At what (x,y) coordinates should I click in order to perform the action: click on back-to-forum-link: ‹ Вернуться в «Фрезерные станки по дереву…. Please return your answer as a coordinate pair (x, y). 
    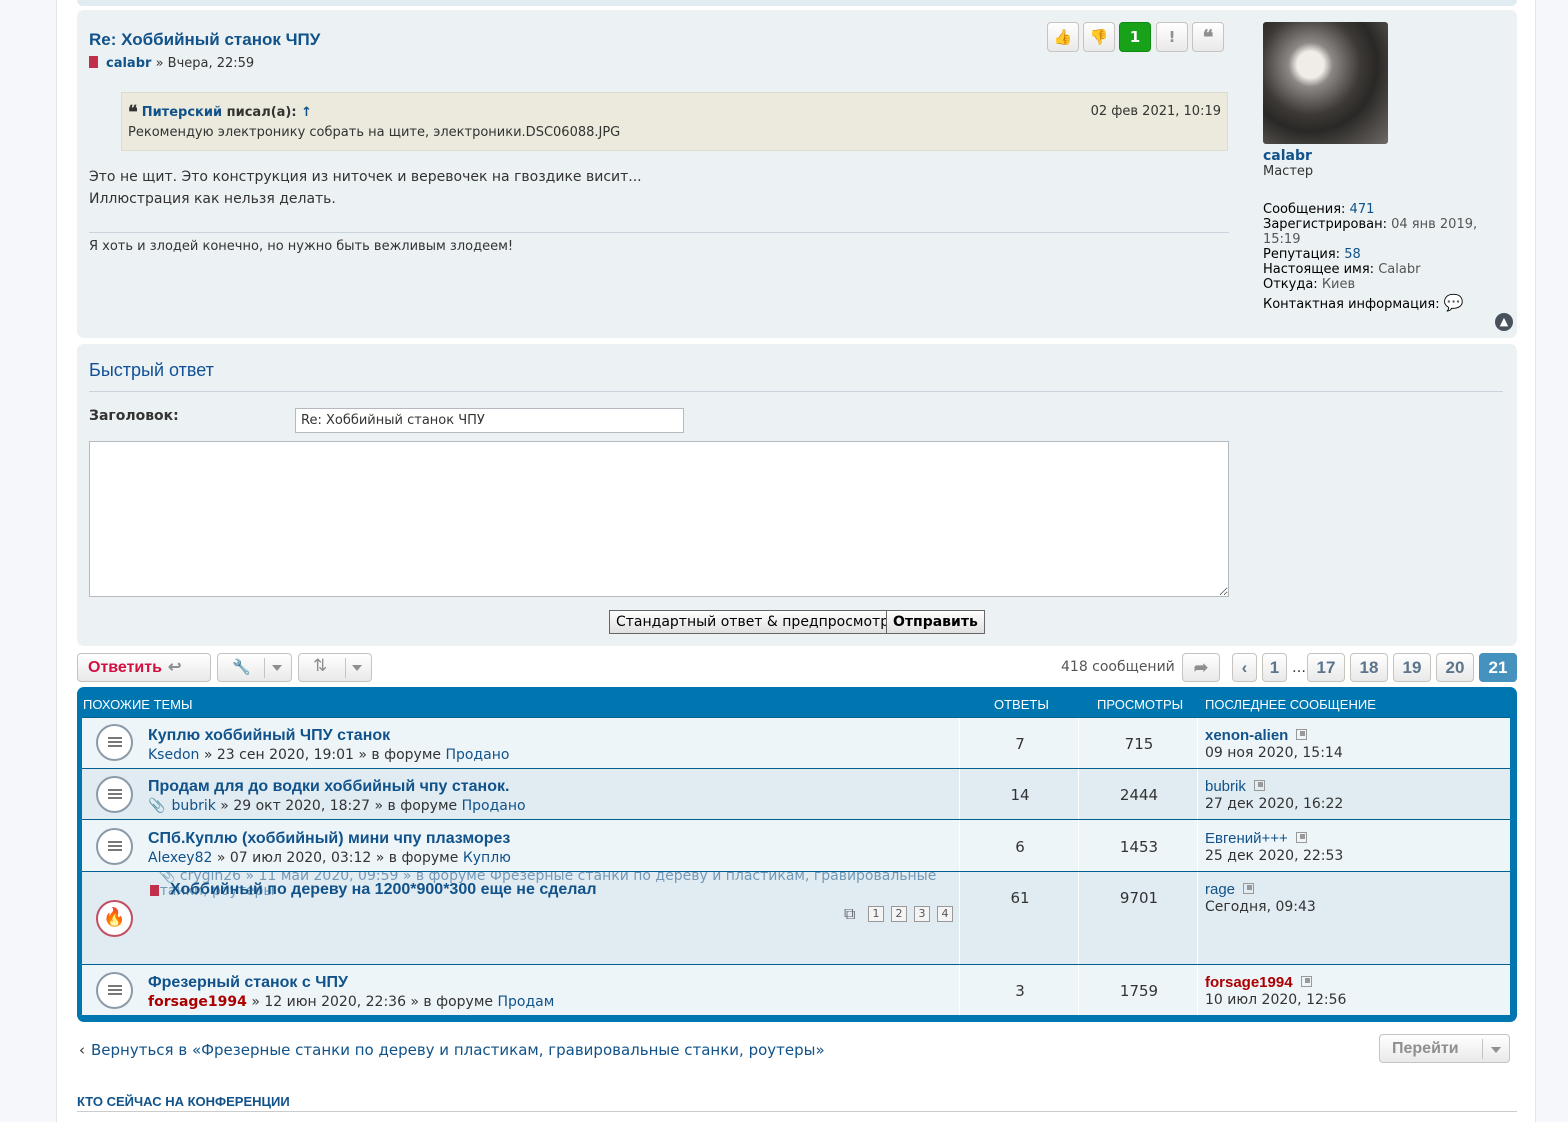
    Looking at the image, I should click on (452, 1050).